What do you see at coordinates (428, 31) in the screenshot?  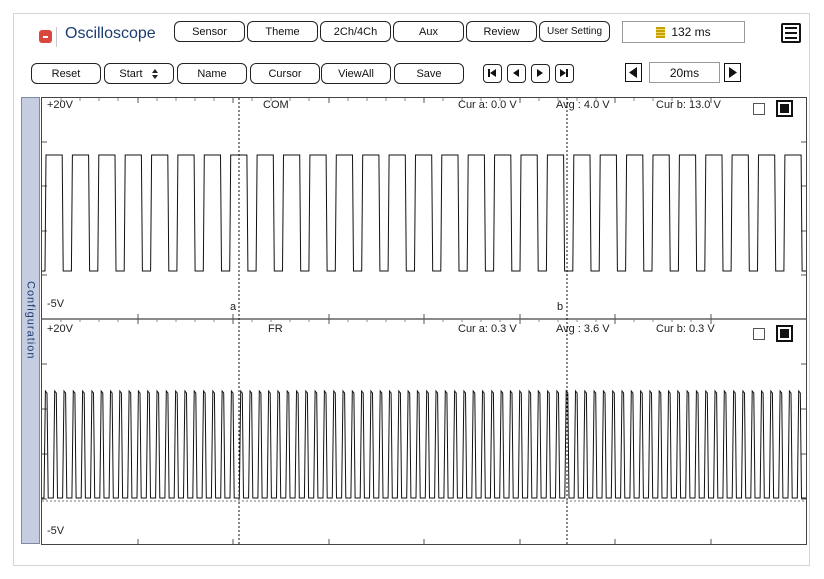 I see `aux-button: Aux` at bounding box center [428, 31].